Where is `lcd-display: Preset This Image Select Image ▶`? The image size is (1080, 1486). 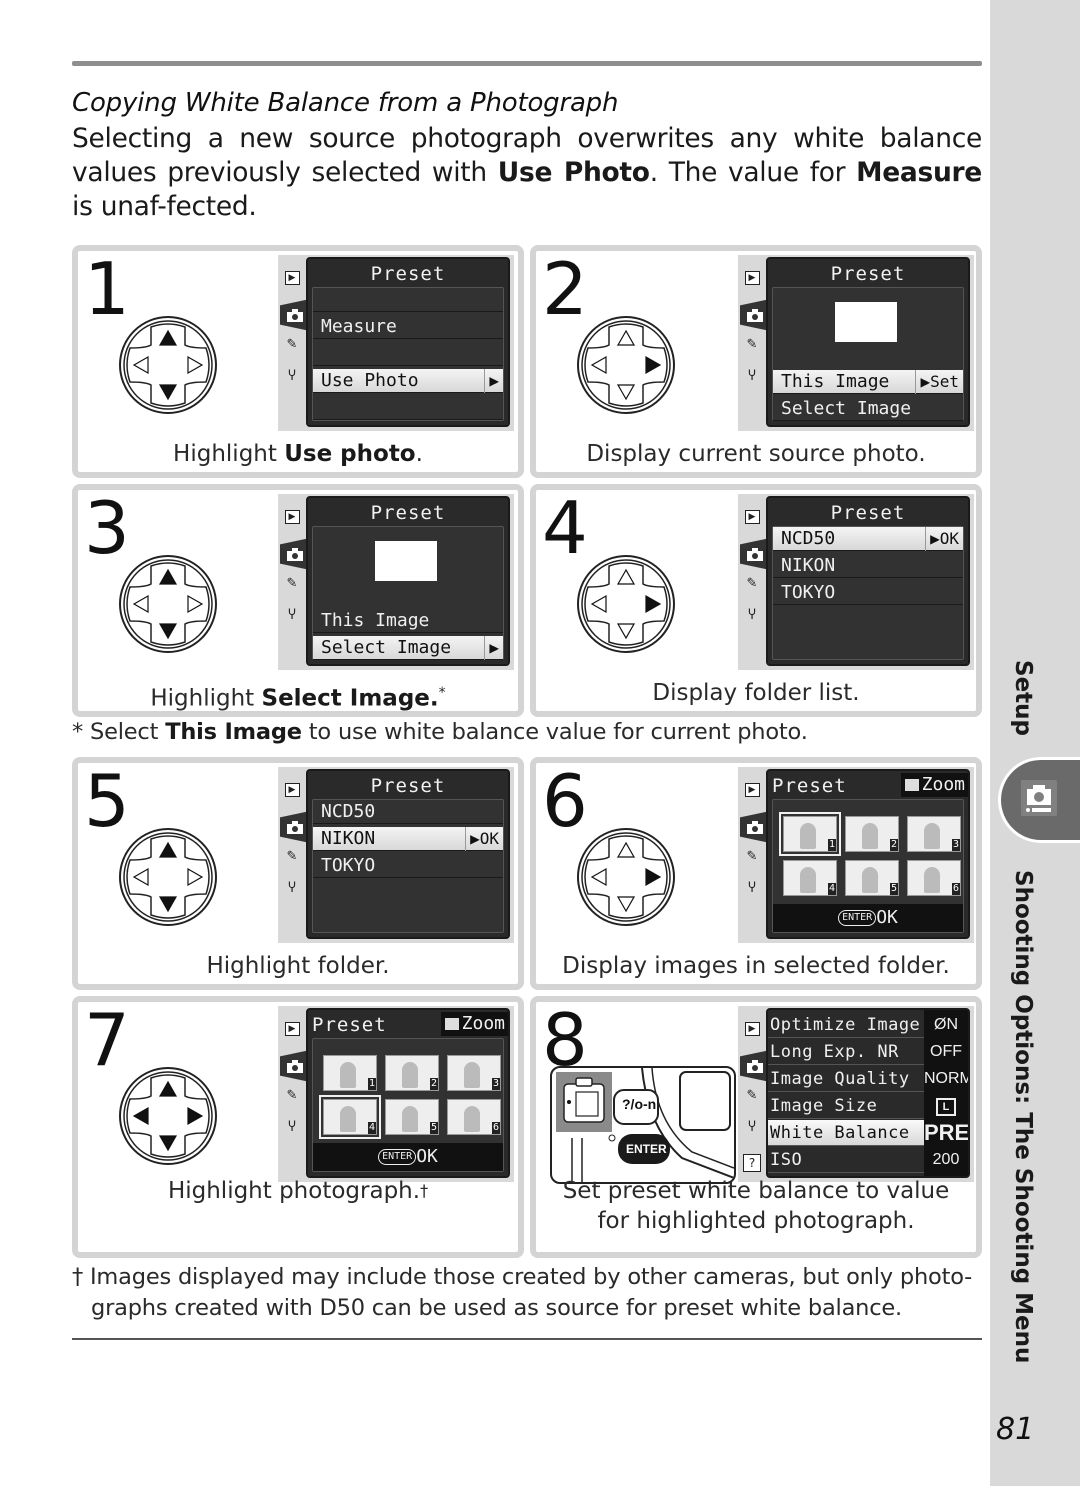
lcd-display: Preset This Image Select Image ▶ is located at coordinates (408, 581).